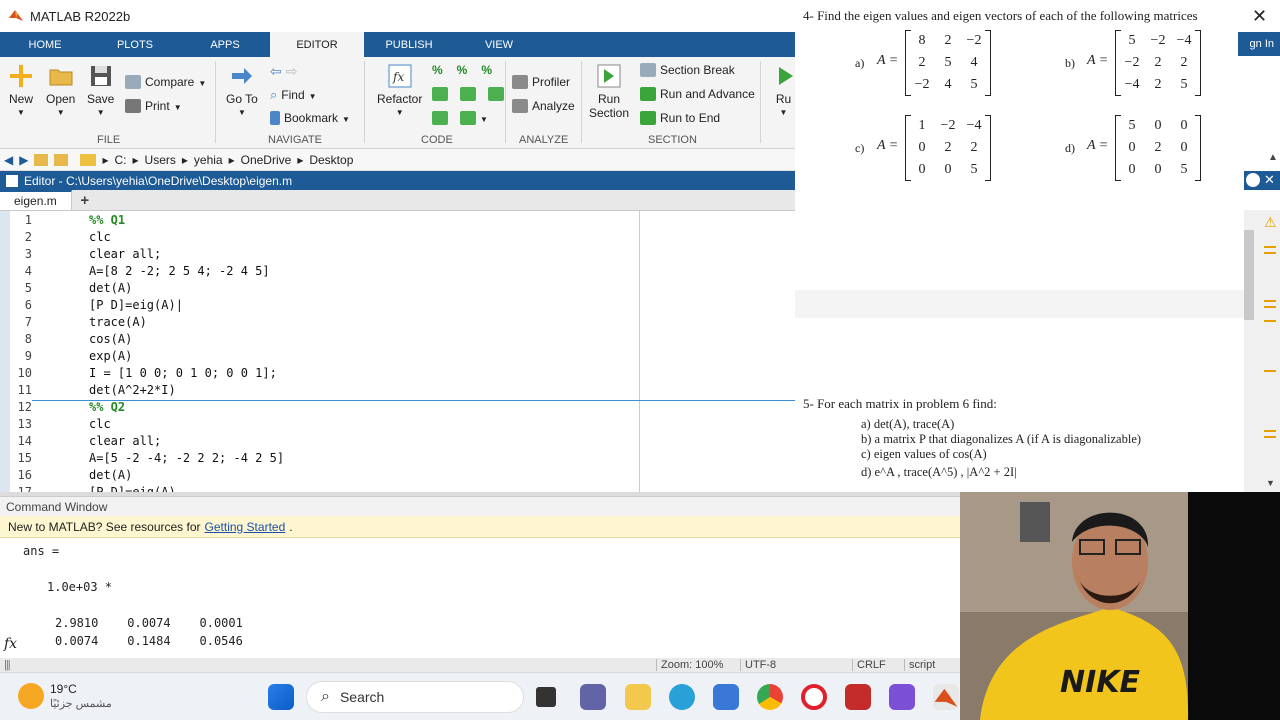 The height and width of the screenshot is (720, 1280). Describe the element at coordinates (135, 44) in the screenshot. I see `tab-plots: PLOTS` at that location.